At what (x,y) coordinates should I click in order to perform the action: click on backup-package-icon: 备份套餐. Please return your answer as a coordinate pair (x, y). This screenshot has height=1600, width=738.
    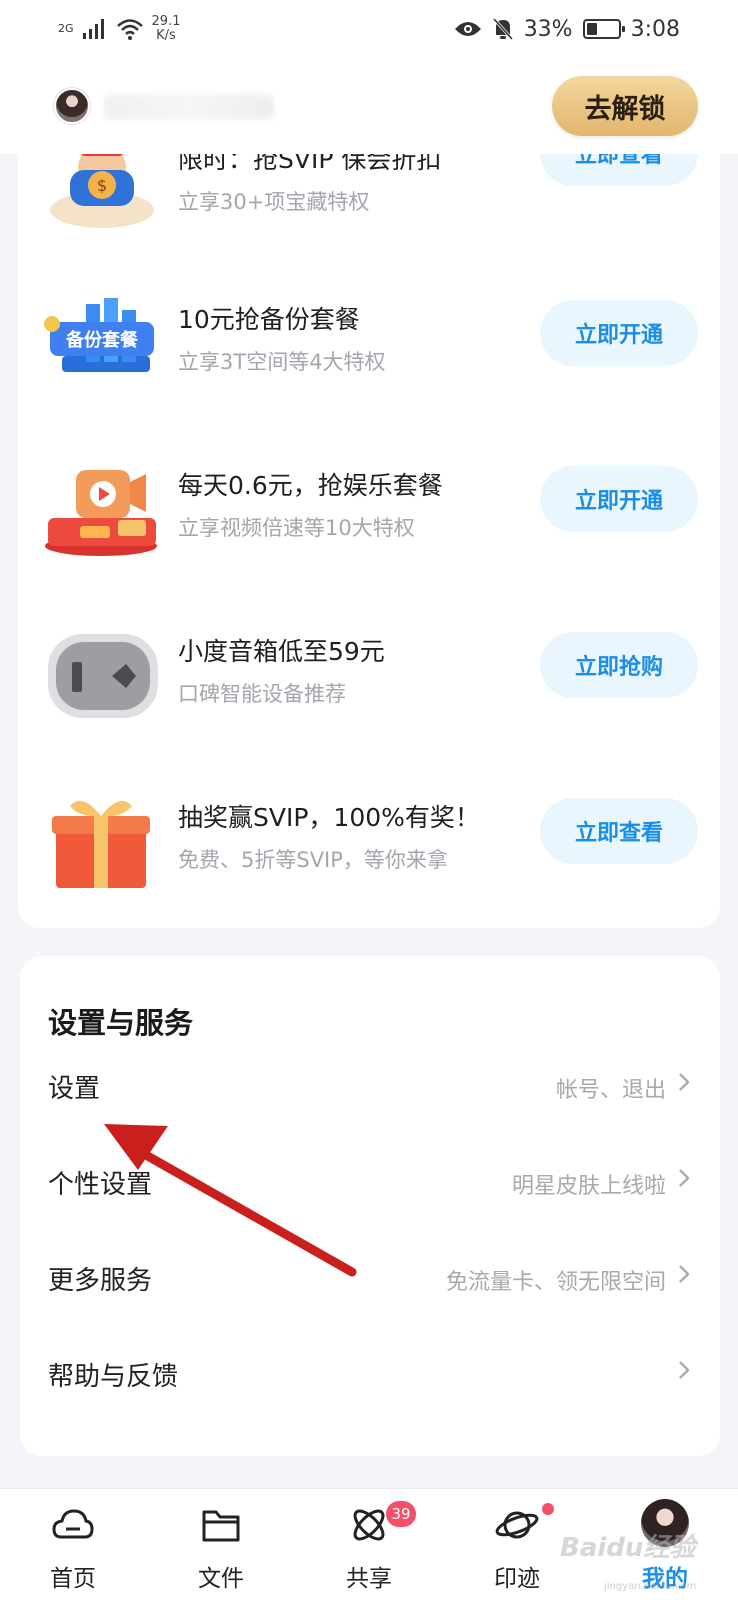
    Looking at the image, I should click on (99, 335).